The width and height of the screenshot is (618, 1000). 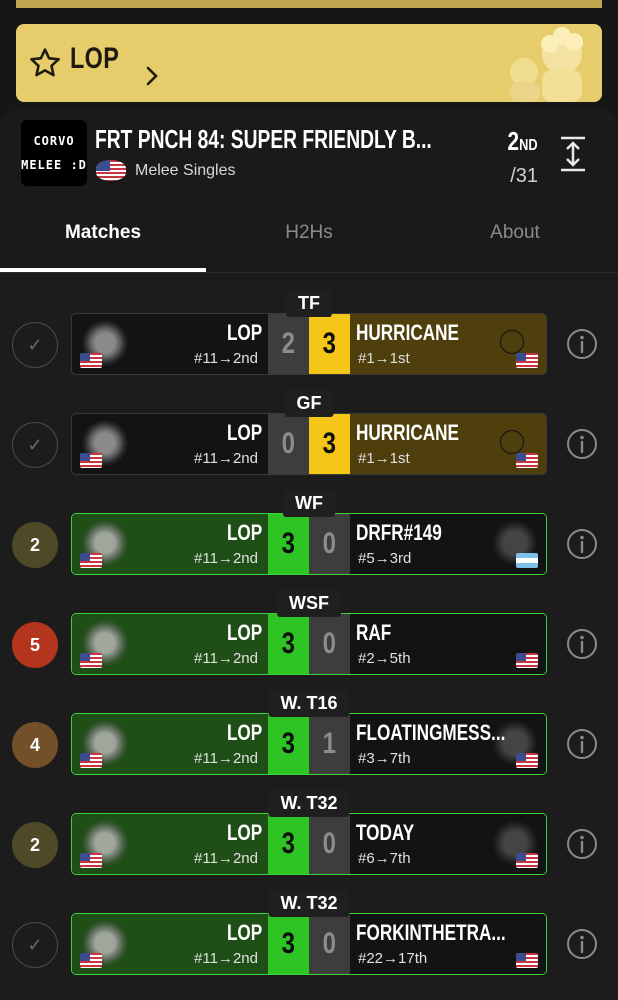 I want to click on match-row: 4 LOP #11→2nd 3 1 FLOATINGMESS... #3→7th W. T16, so click(x=309, y=740).